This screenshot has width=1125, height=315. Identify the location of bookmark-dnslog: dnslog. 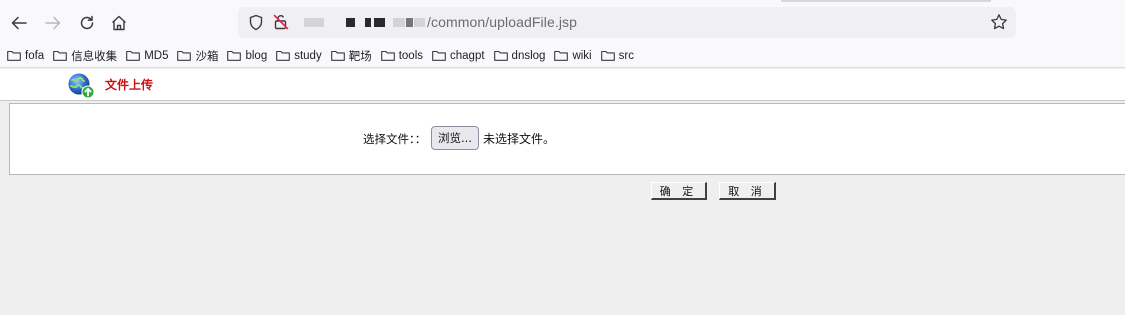
(519, 56).